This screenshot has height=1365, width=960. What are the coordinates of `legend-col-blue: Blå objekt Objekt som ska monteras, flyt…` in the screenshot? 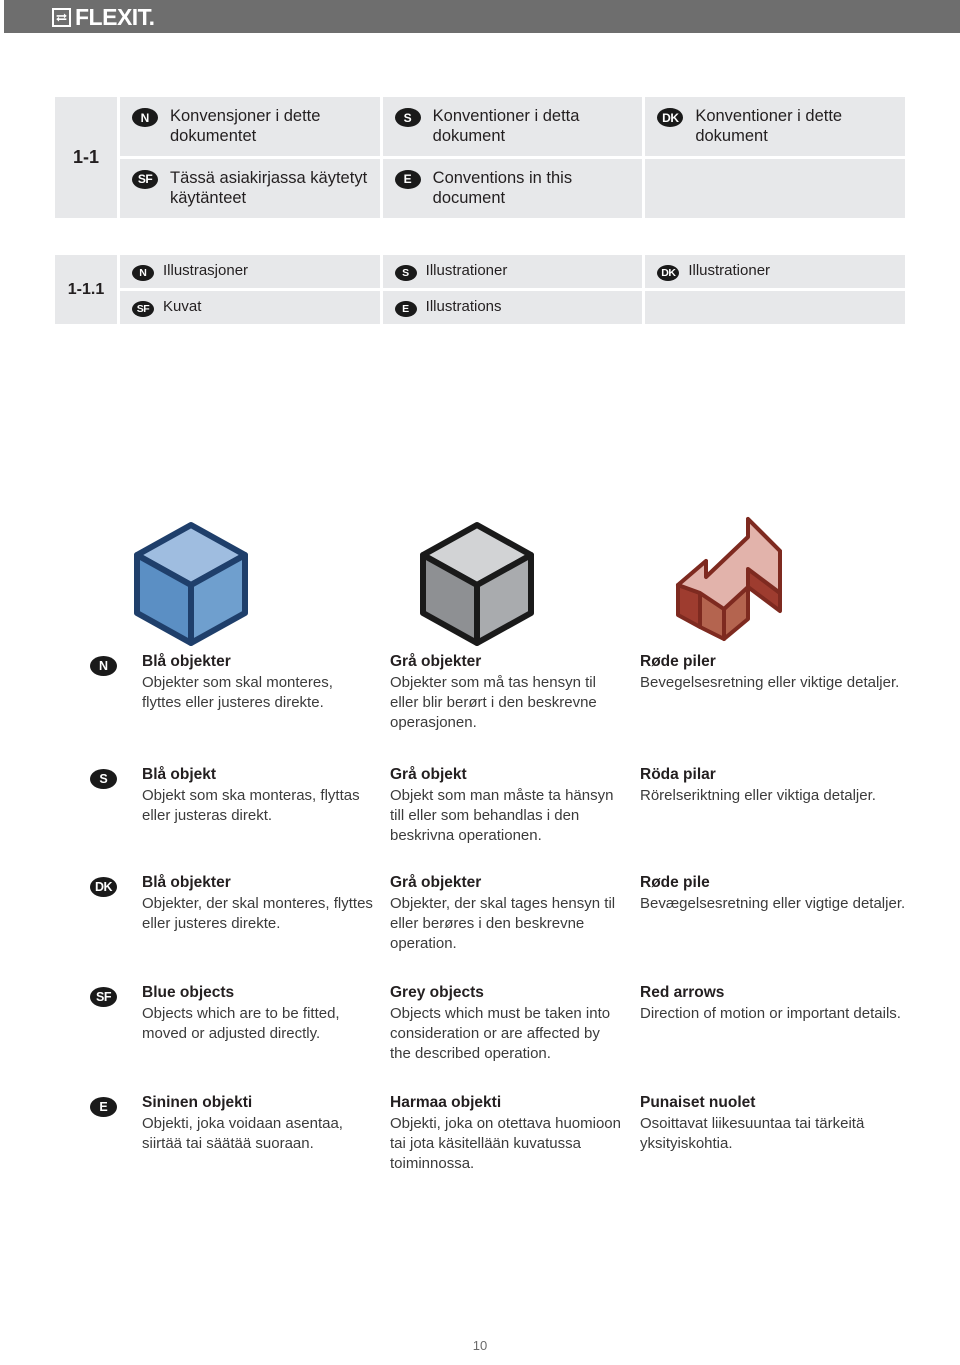 It's located at (266, 819).